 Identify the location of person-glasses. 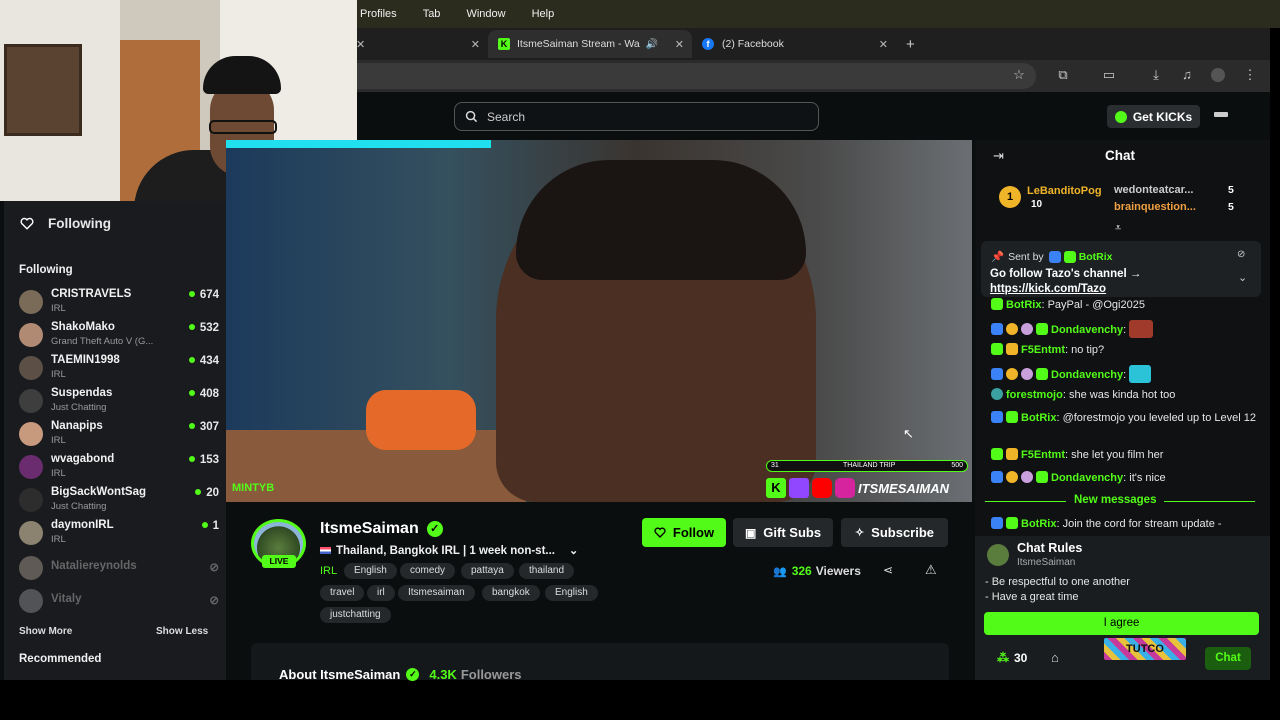
(243, 127).